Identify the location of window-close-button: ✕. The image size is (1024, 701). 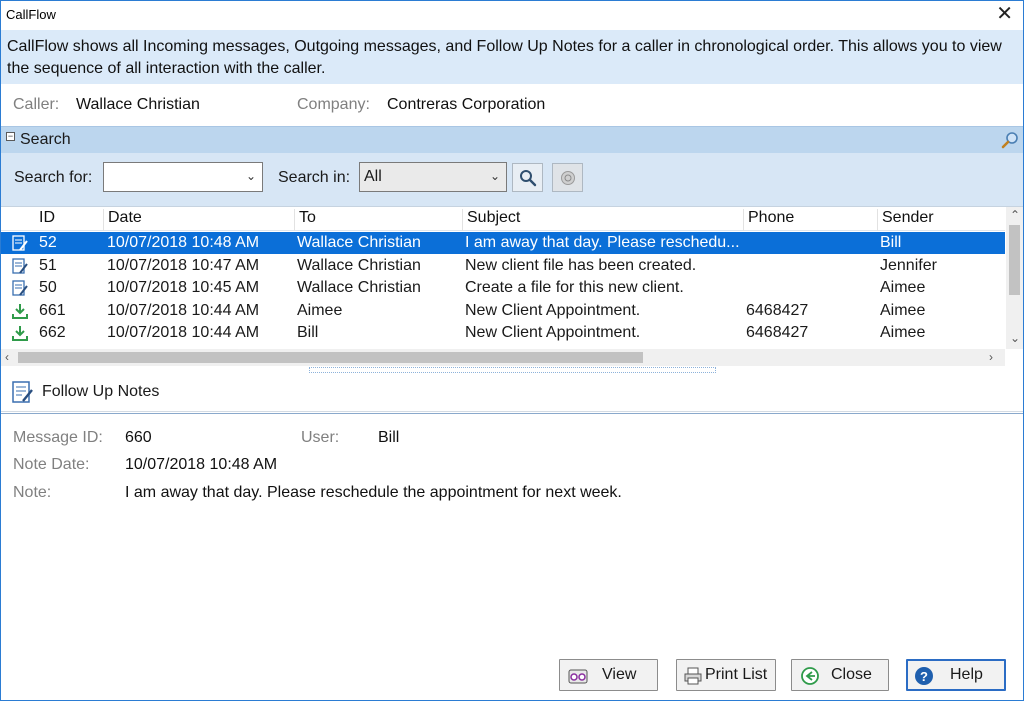
(1004, 14).